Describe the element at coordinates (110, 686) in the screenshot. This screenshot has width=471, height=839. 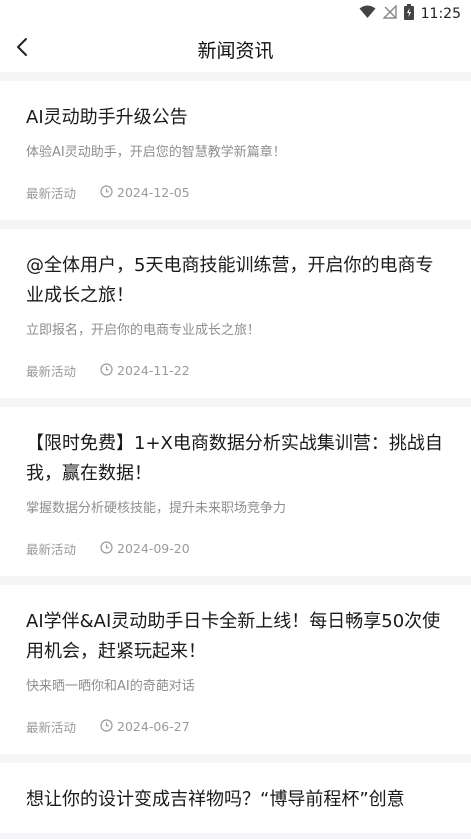
I see `news-description: 快来晒一晒你和AI的奇葩对话` at that location.